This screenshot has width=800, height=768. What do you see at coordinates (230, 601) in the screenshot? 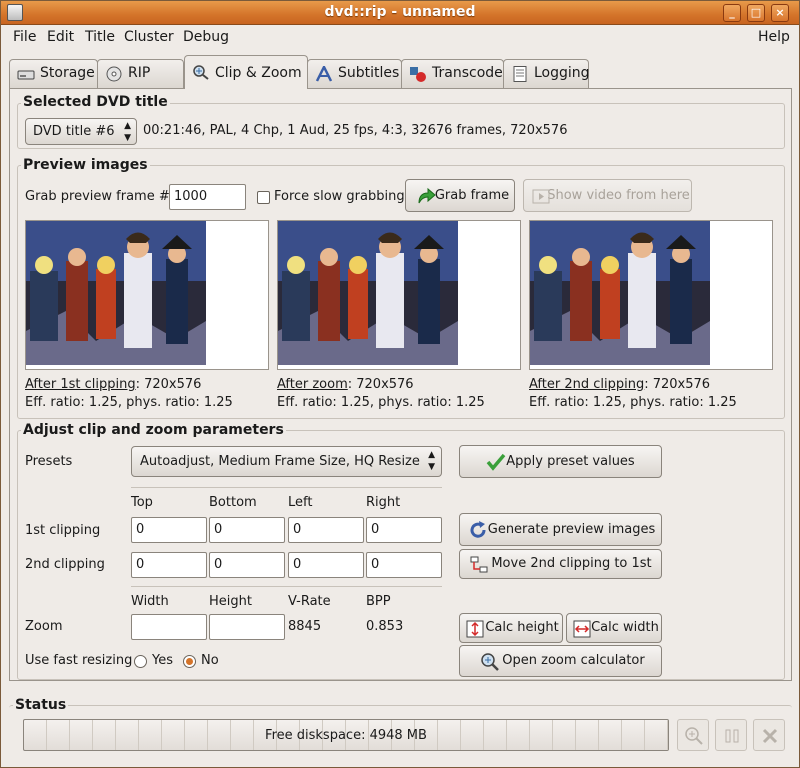
I see `col-height-label: Height` at bounding box center [230, 601].